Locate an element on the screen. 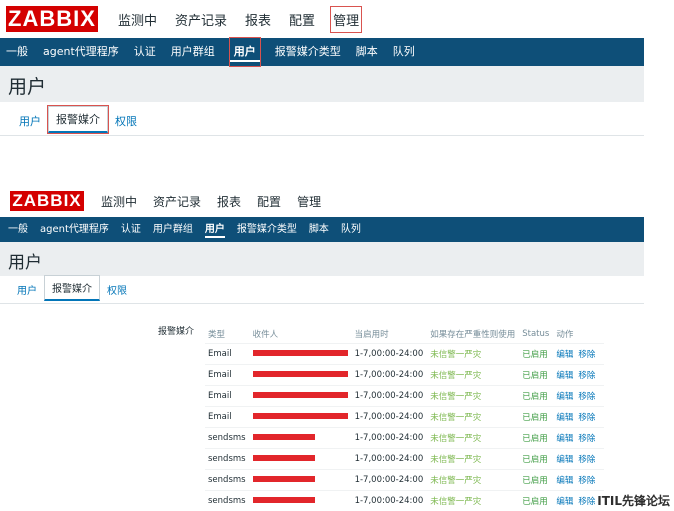 The image size is (674, 511). media-label: 报警媒介 is located at coordinates (176, 332).